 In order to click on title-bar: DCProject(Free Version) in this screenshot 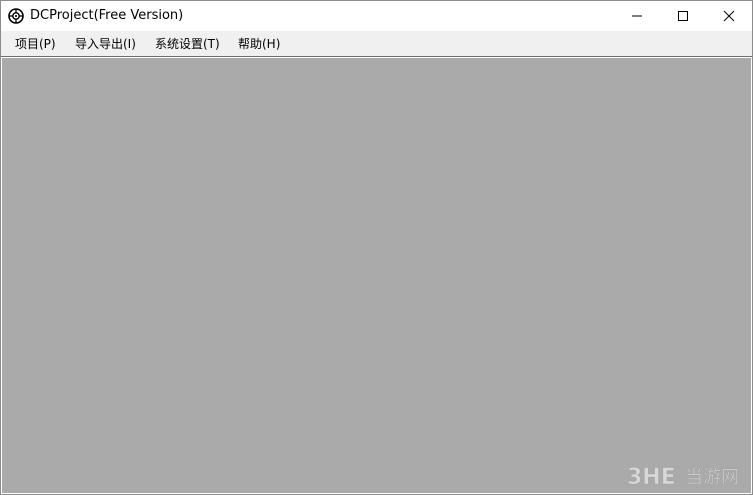, I will do `click(376, 16)`.